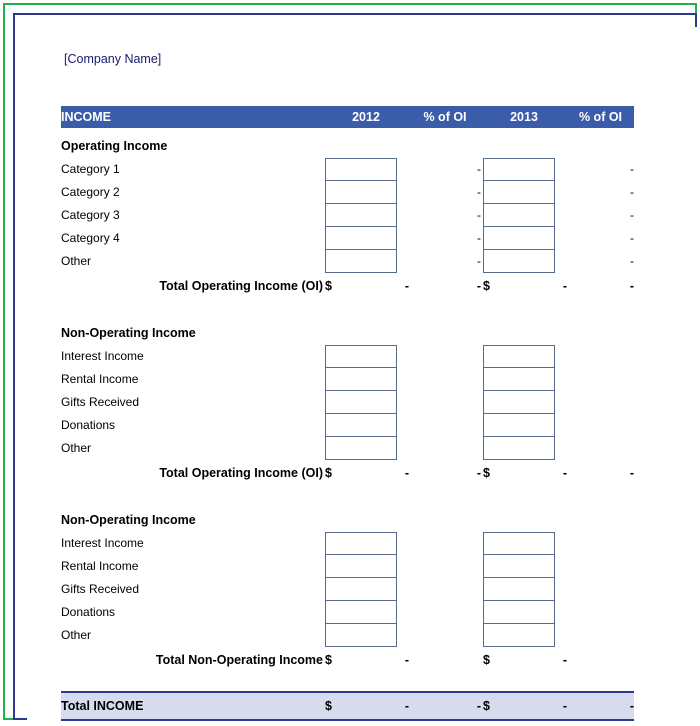  What do you see at coordinates (631, 286) in the screenshot?
I see `total-pct-2013: -` at bounding box center [631, 286].